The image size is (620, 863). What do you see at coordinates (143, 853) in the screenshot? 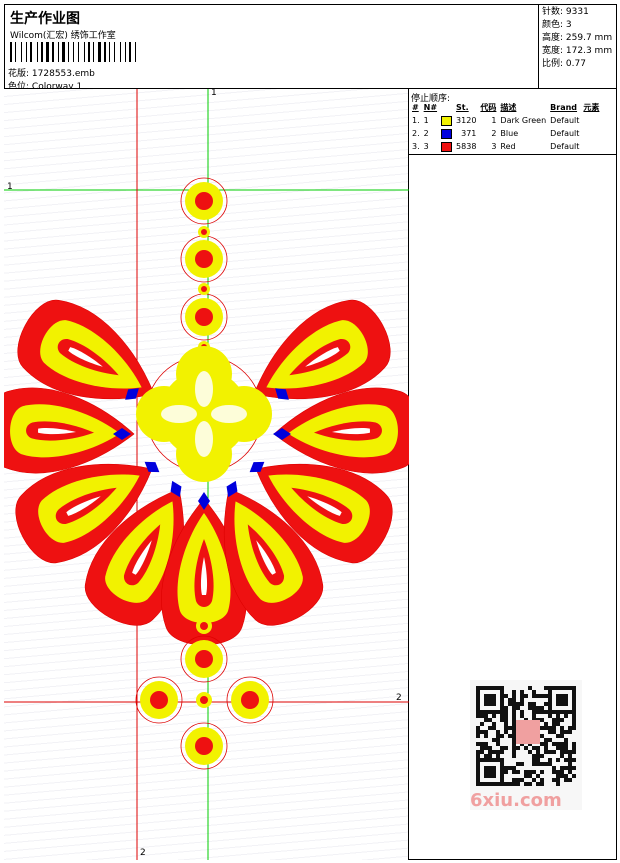
I see `reg-red-v: 2` at bounding box center [143, 853].